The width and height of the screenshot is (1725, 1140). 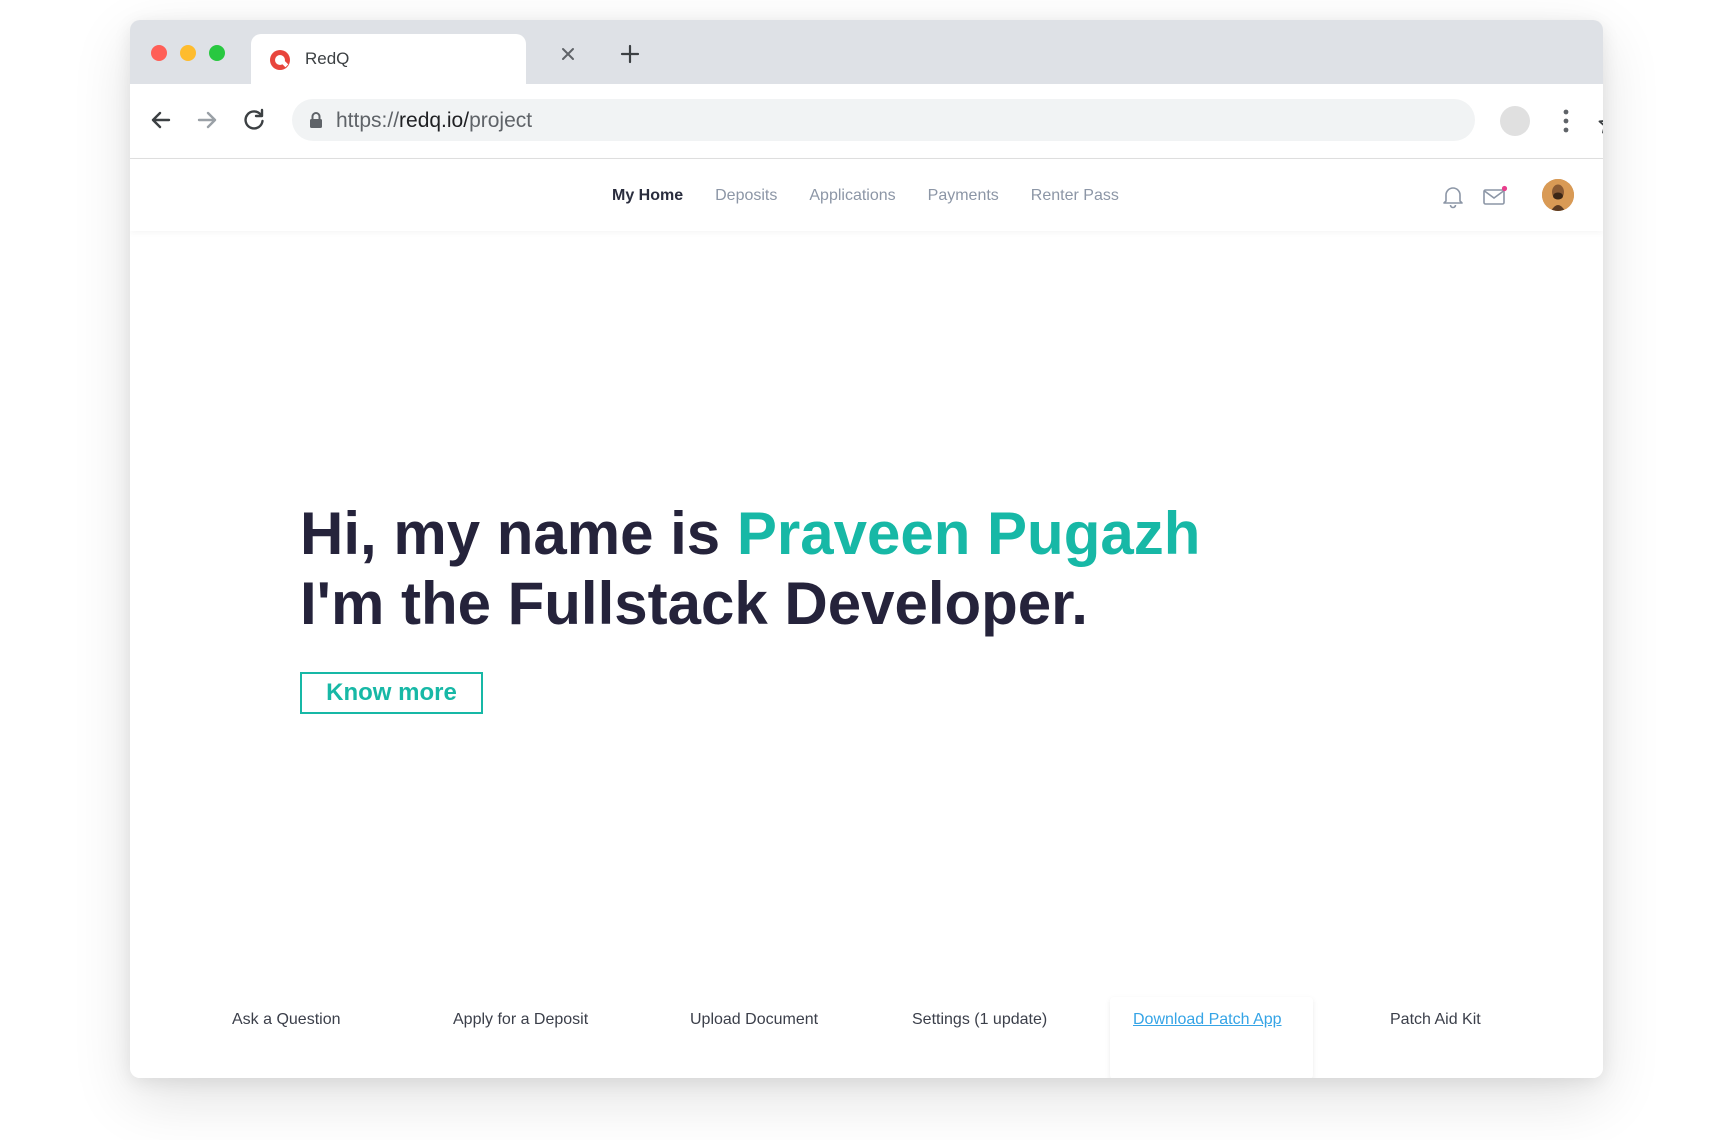 I want to click on nav-applications: Applications, so click(x=852, y=196).